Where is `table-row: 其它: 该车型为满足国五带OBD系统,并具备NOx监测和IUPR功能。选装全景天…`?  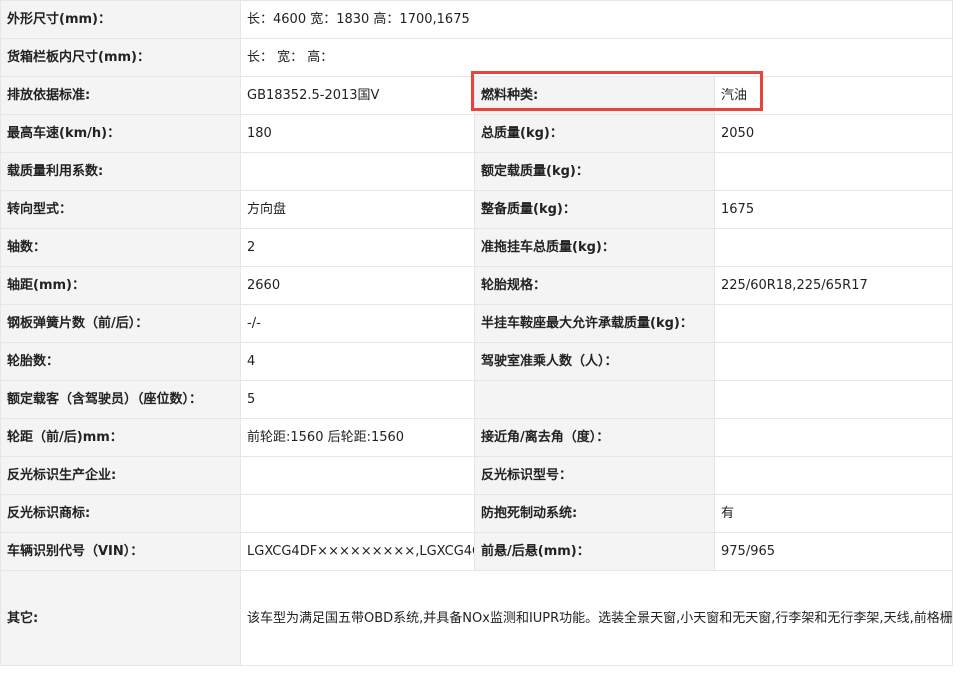 table-row: 其它: 该车型为满足国五带OBD系统,并具备NOx监测和IUPR功能。选装全景天… is located at coordinates (476, 618).